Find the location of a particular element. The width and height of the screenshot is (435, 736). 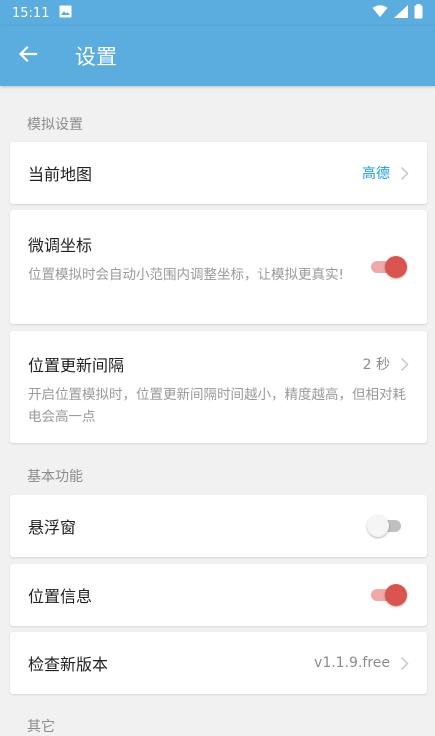

setting-check-update: 检查新版本 v1.1.9.free is located at coordinates (218, 663).